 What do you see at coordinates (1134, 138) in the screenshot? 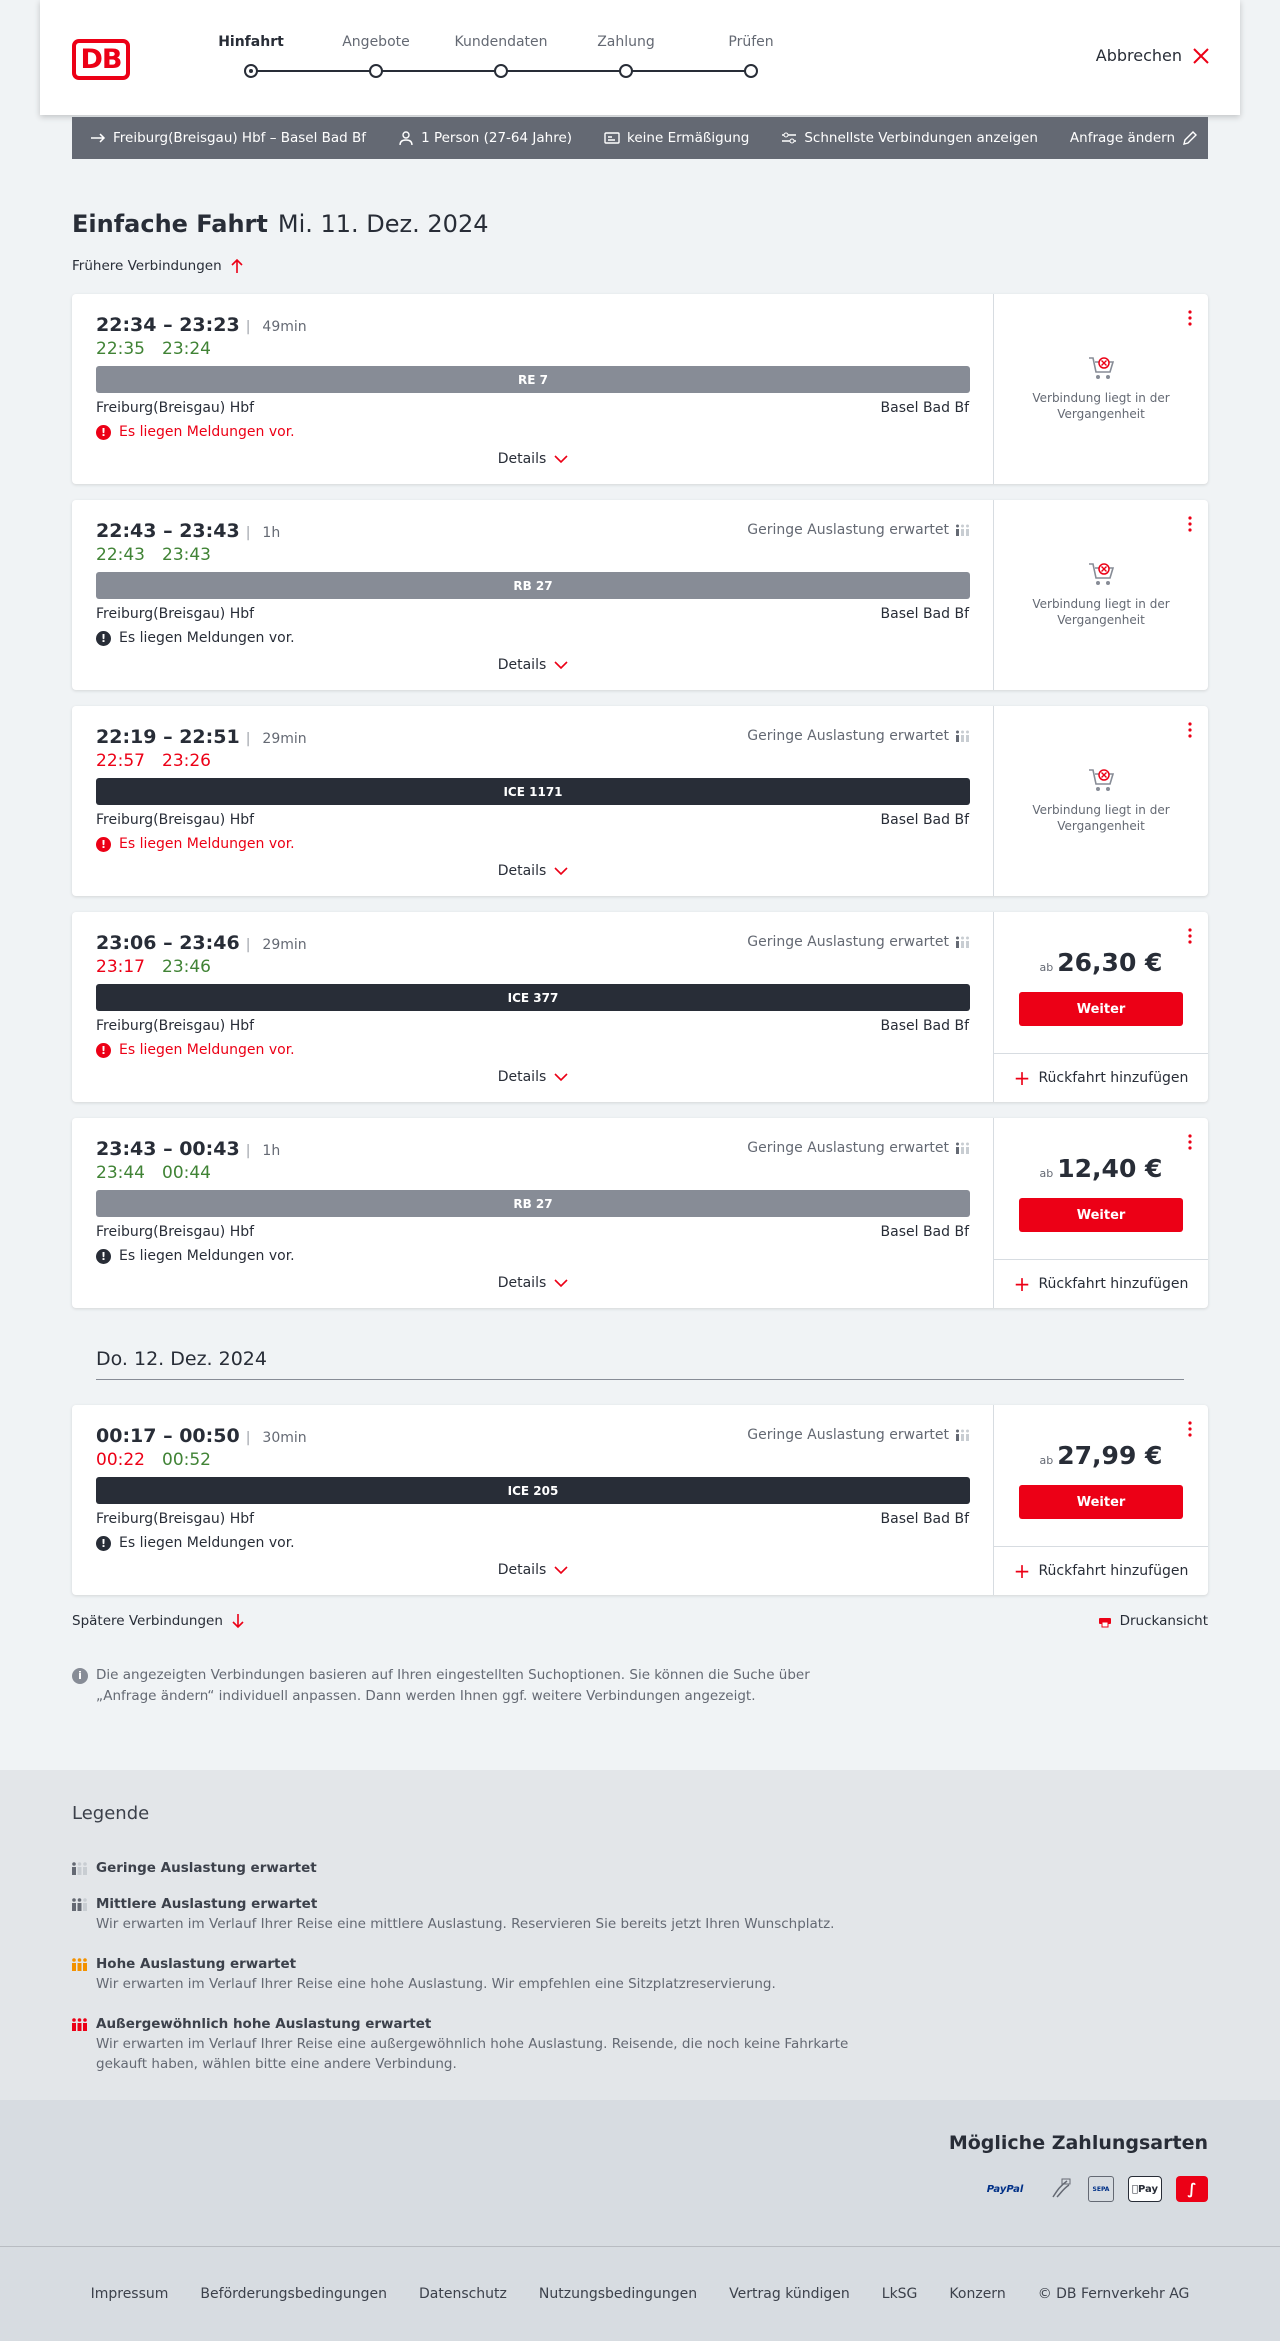
I see `change-query-button: Anfrage ändern` at bounding box center [1134, 138].